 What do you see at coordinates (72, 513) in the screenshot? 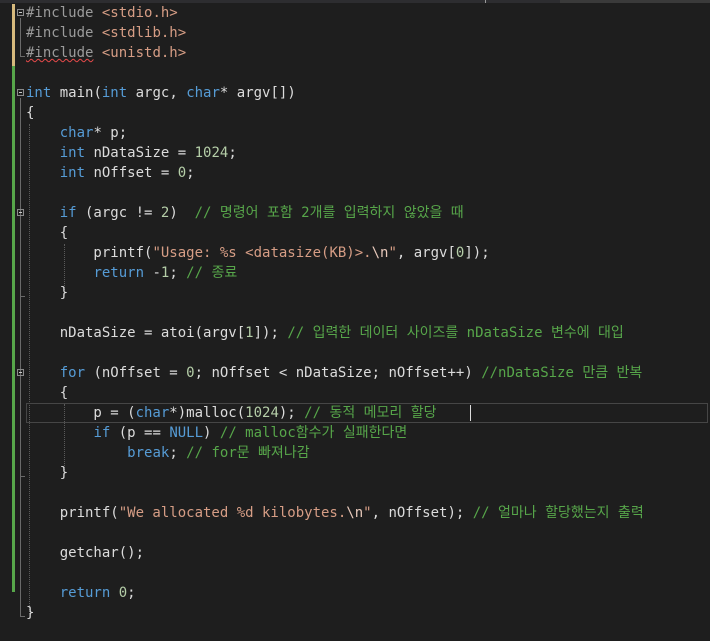
I see `code-token: printf(` at bounding box center [72, 513].